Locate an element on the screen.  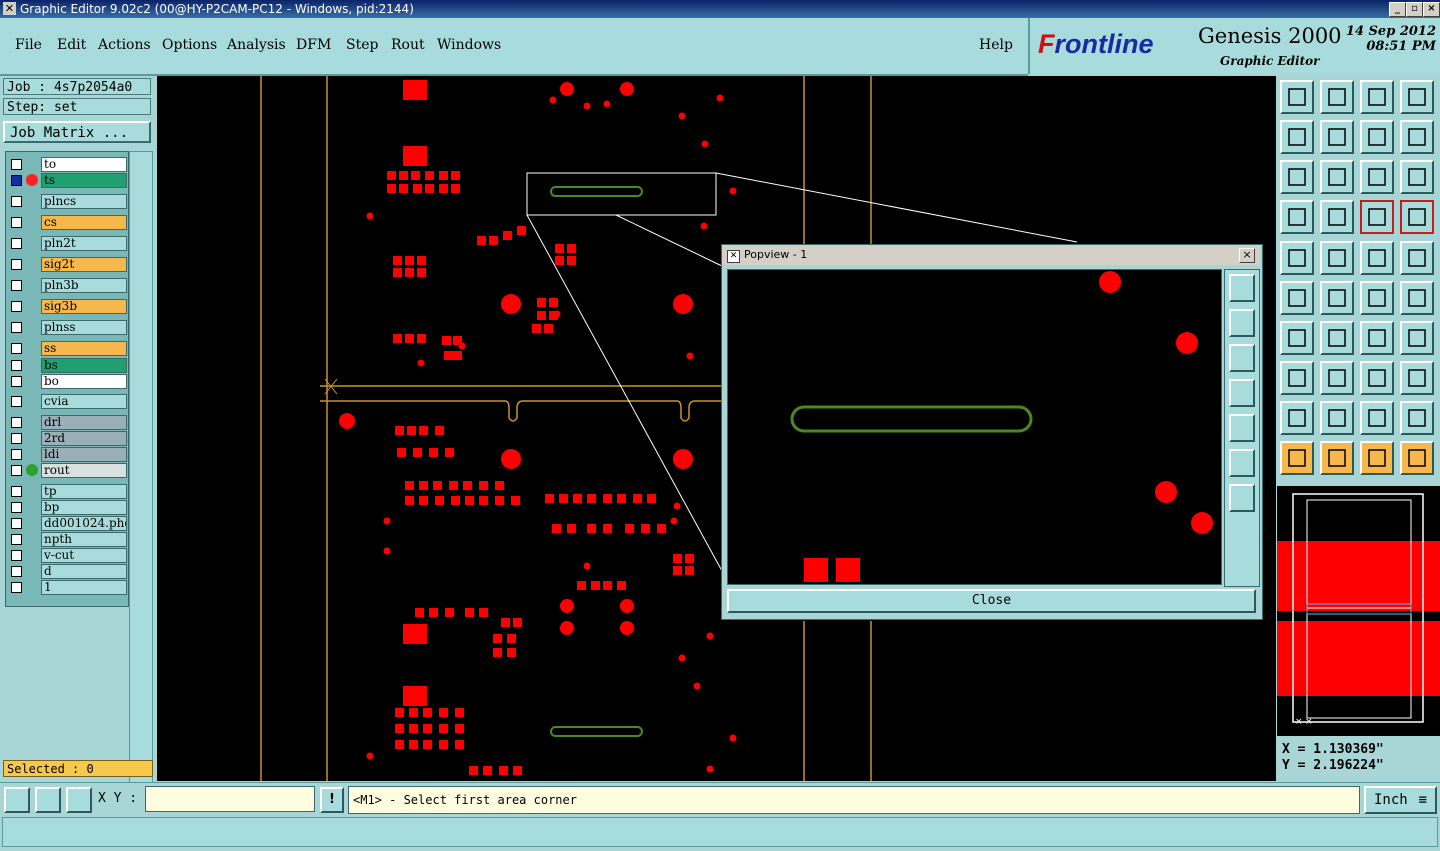
layer-row-dd001024.pho: dd001024.pho is located at coordinates (67, 523).